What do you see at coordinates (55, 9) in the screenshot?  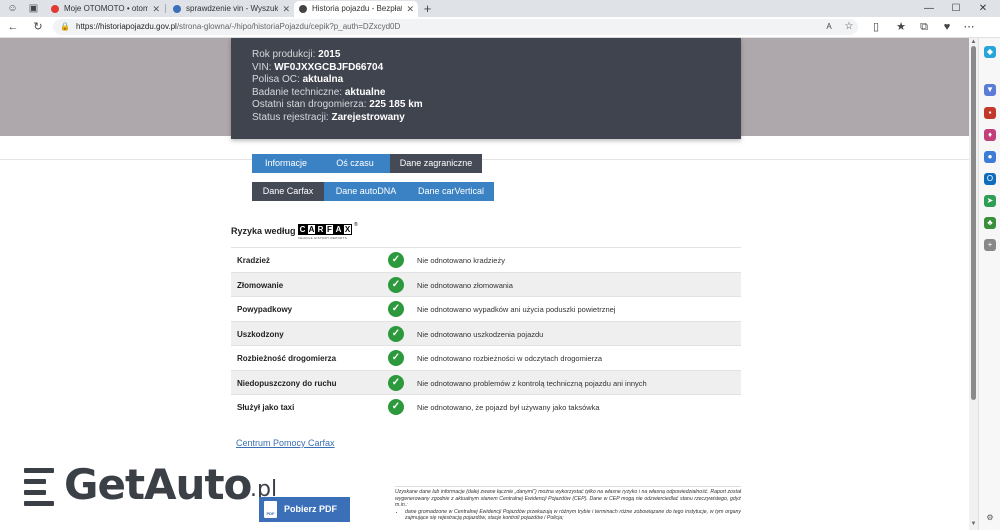 I see `otomoto-favicon-icon` at bounding box center [55, 9].